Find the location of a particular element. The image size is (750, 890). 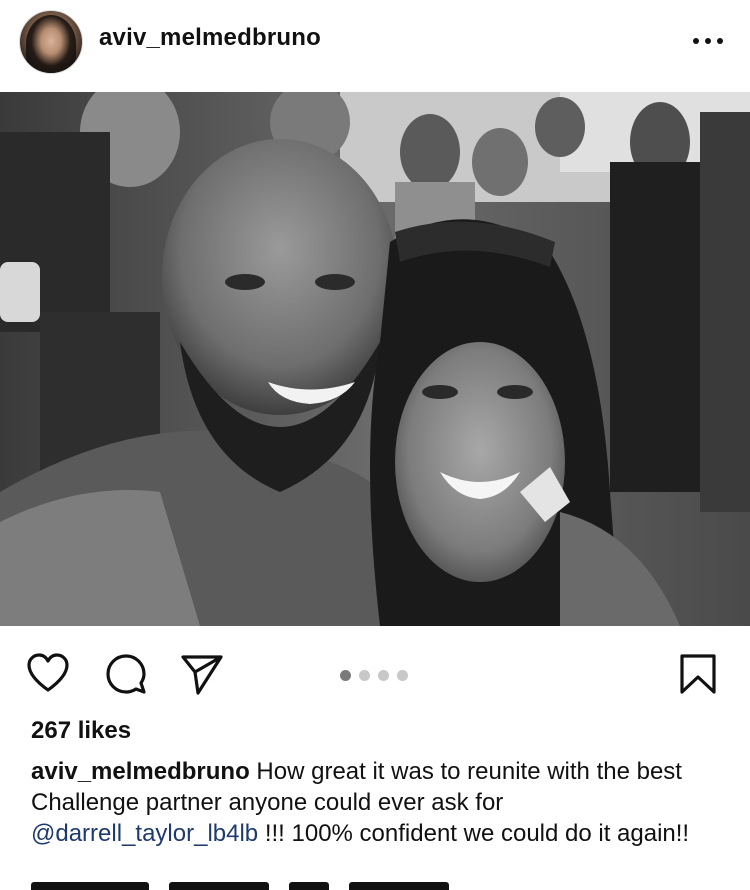

send-icon is located at coordinates (202, 674).